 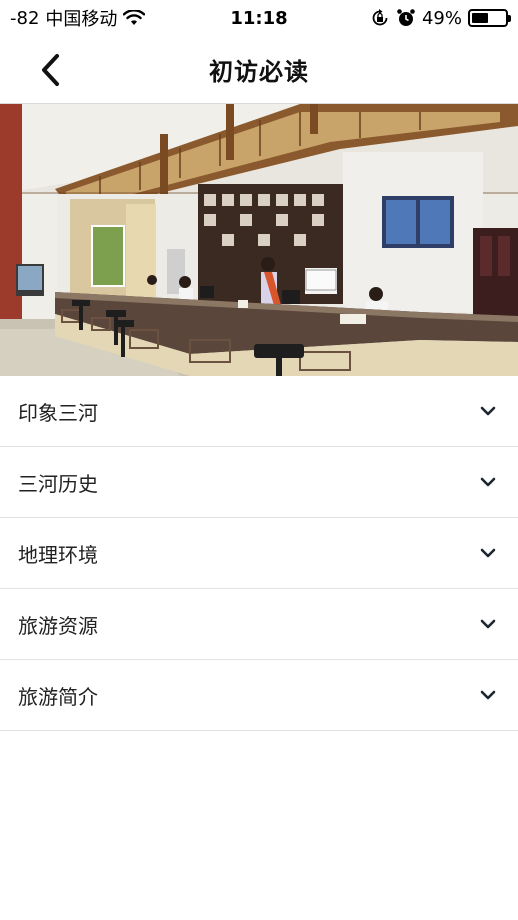 I want to click on status-bar: -82 中国移动 11:18 49%, so click(x=259, y=18).